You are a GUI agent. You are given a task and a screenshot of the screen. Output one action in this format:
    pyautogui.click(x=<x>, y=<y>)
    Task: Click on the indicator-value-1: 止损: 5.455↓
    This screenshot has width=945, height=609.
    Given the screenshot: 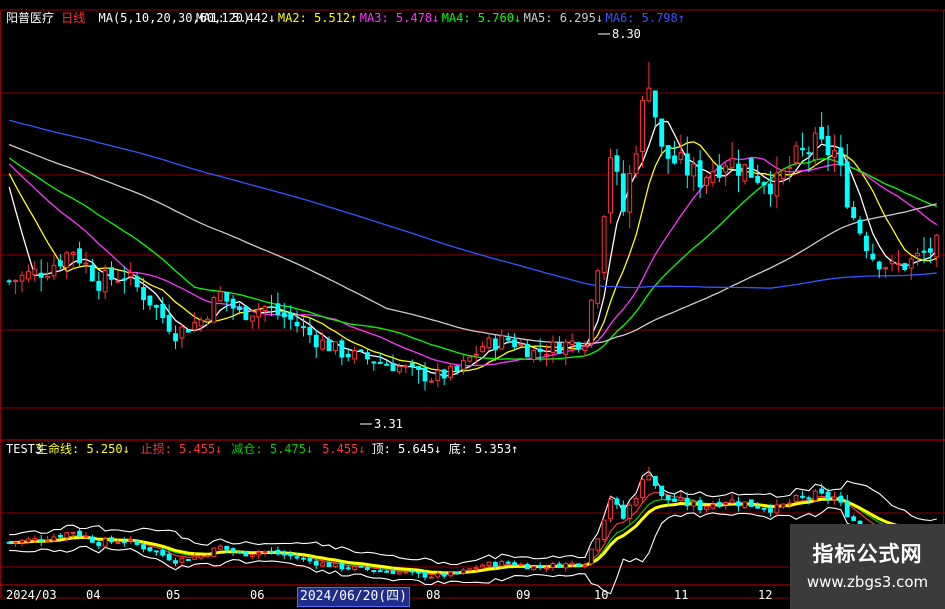 What is the action you would take?
    pyautogui.click(x=182, y=449)
    